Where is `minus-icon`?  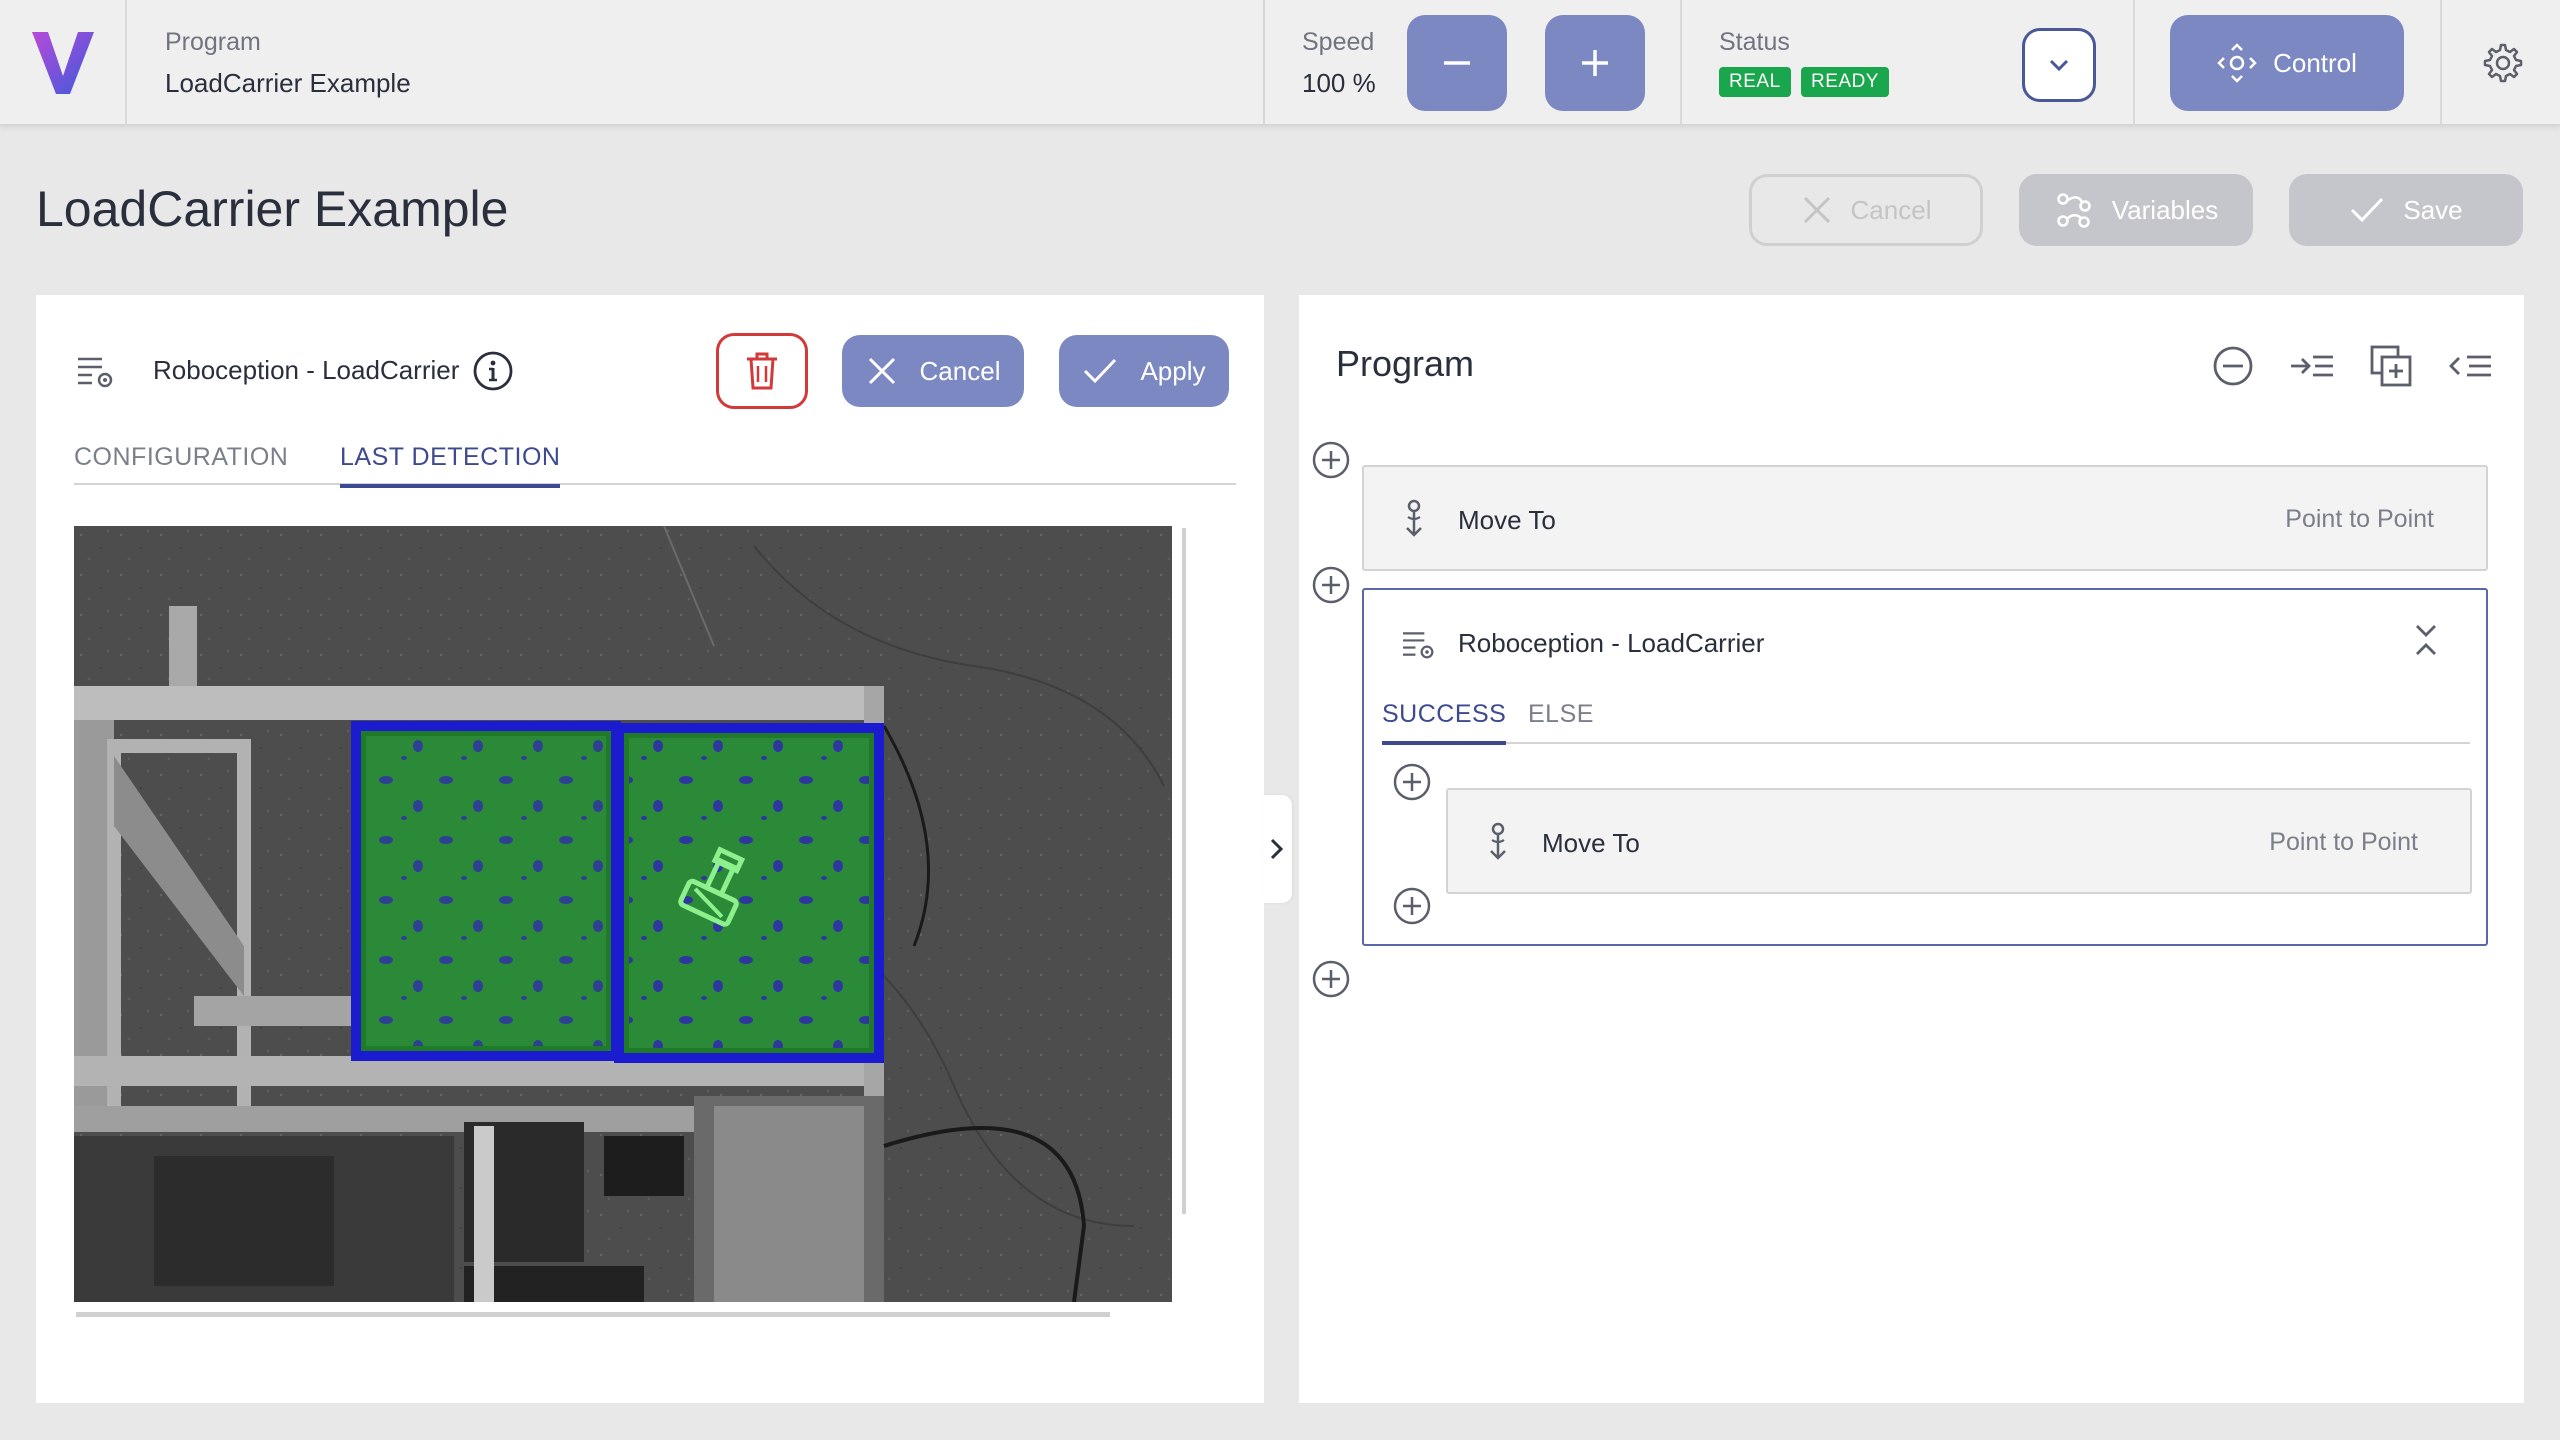 minus-icon is located at coordinates (1457, 63).